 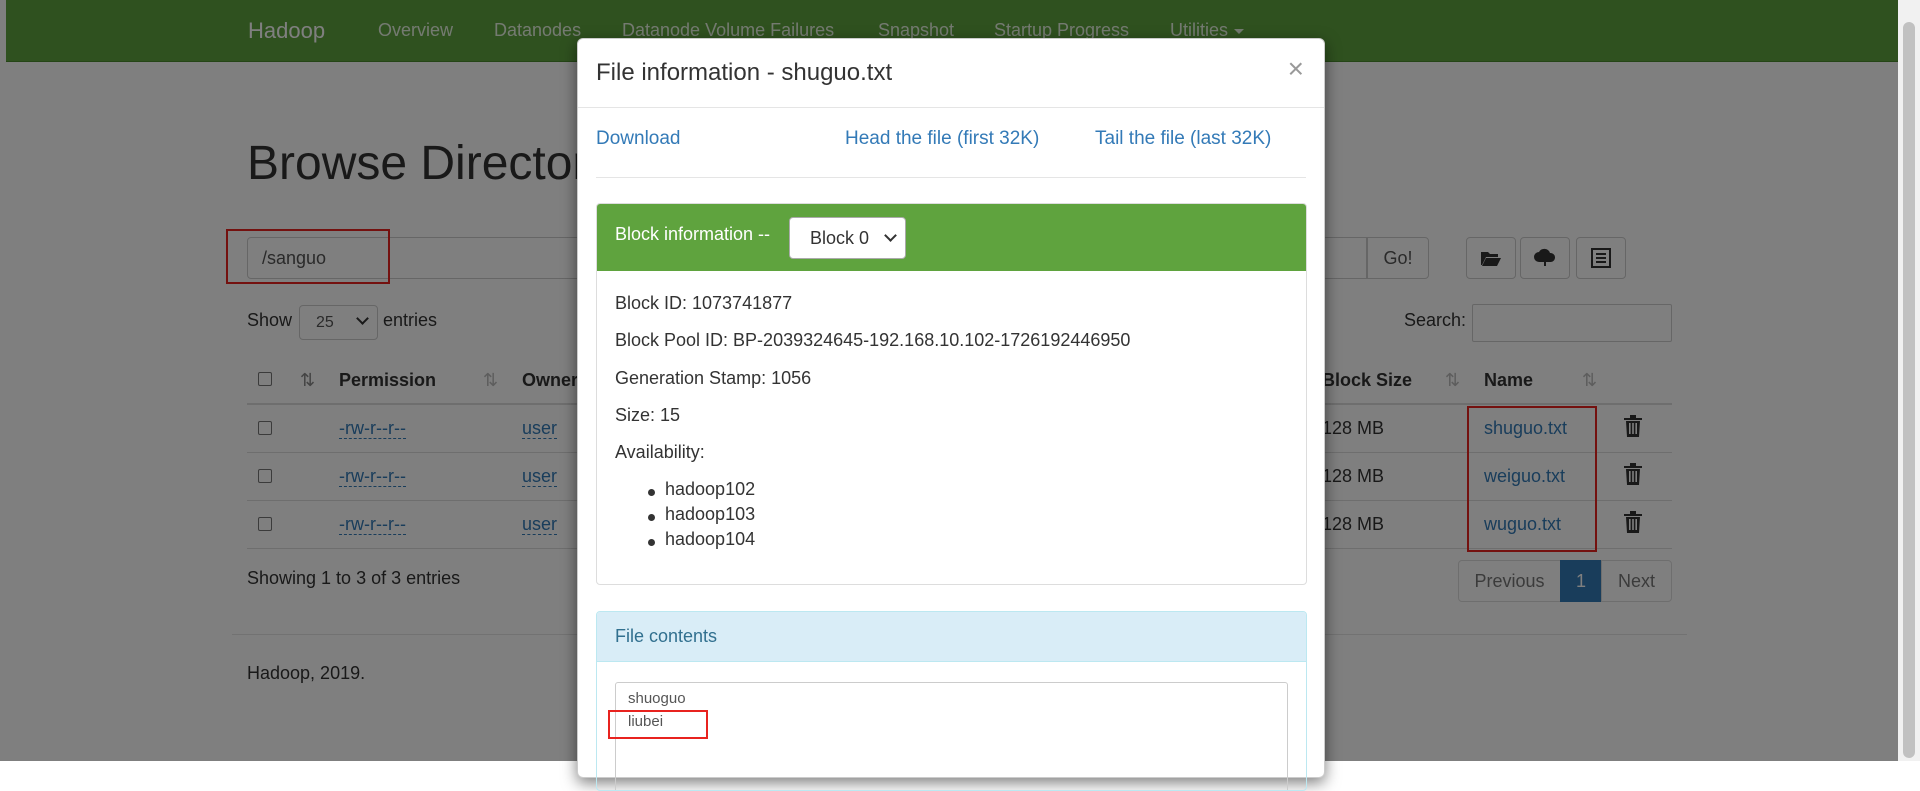 I want to click on host-item: hadoop104, so click(x=710, y=539).